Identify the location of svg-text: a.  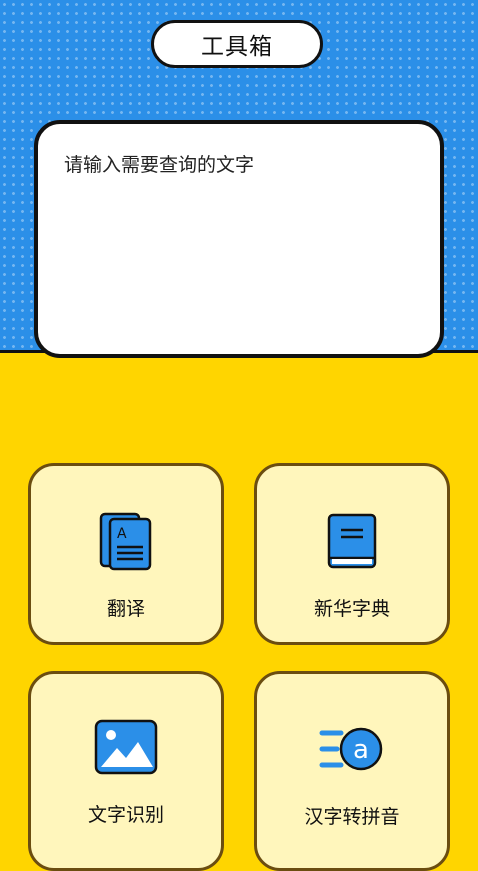
(361, 750).